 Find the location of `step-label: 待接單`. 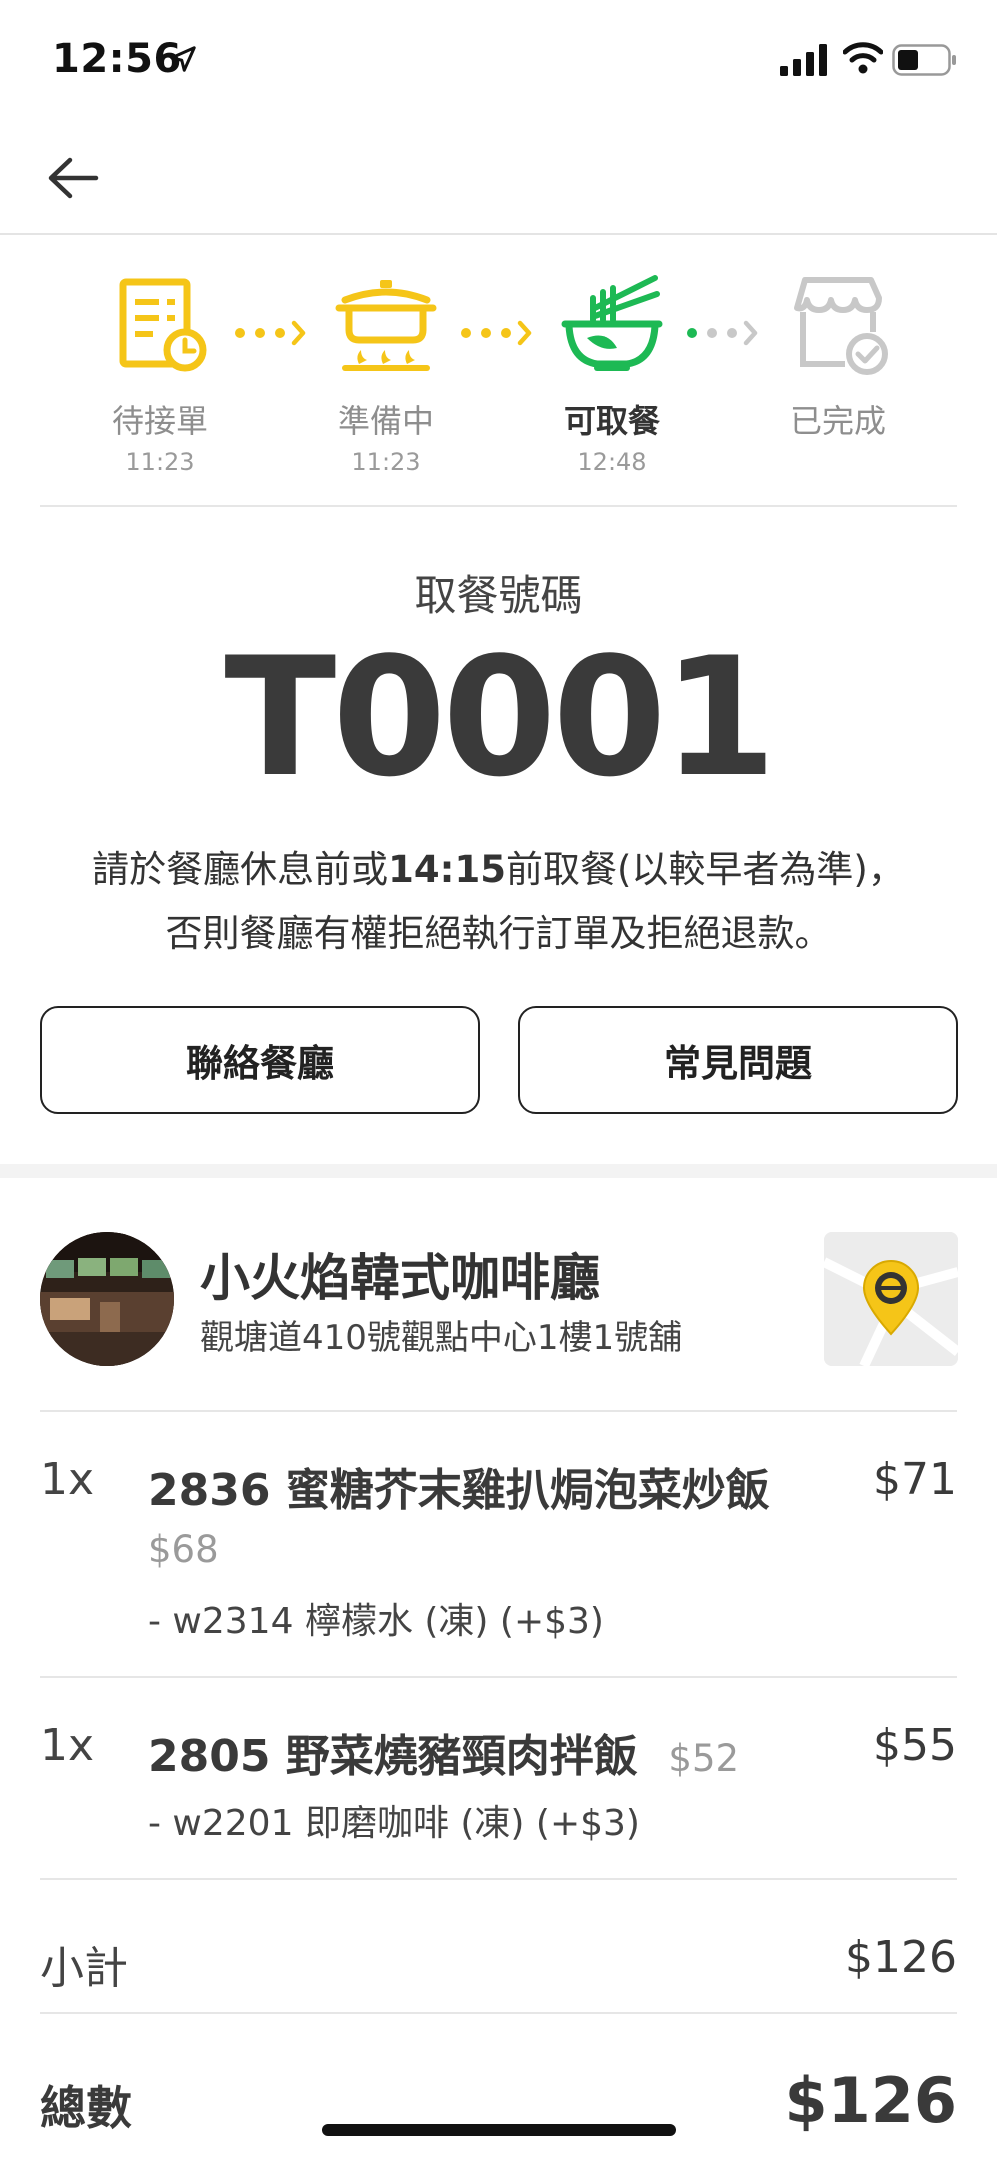

step-label: 待接單 is located at coordinates (159, 421).